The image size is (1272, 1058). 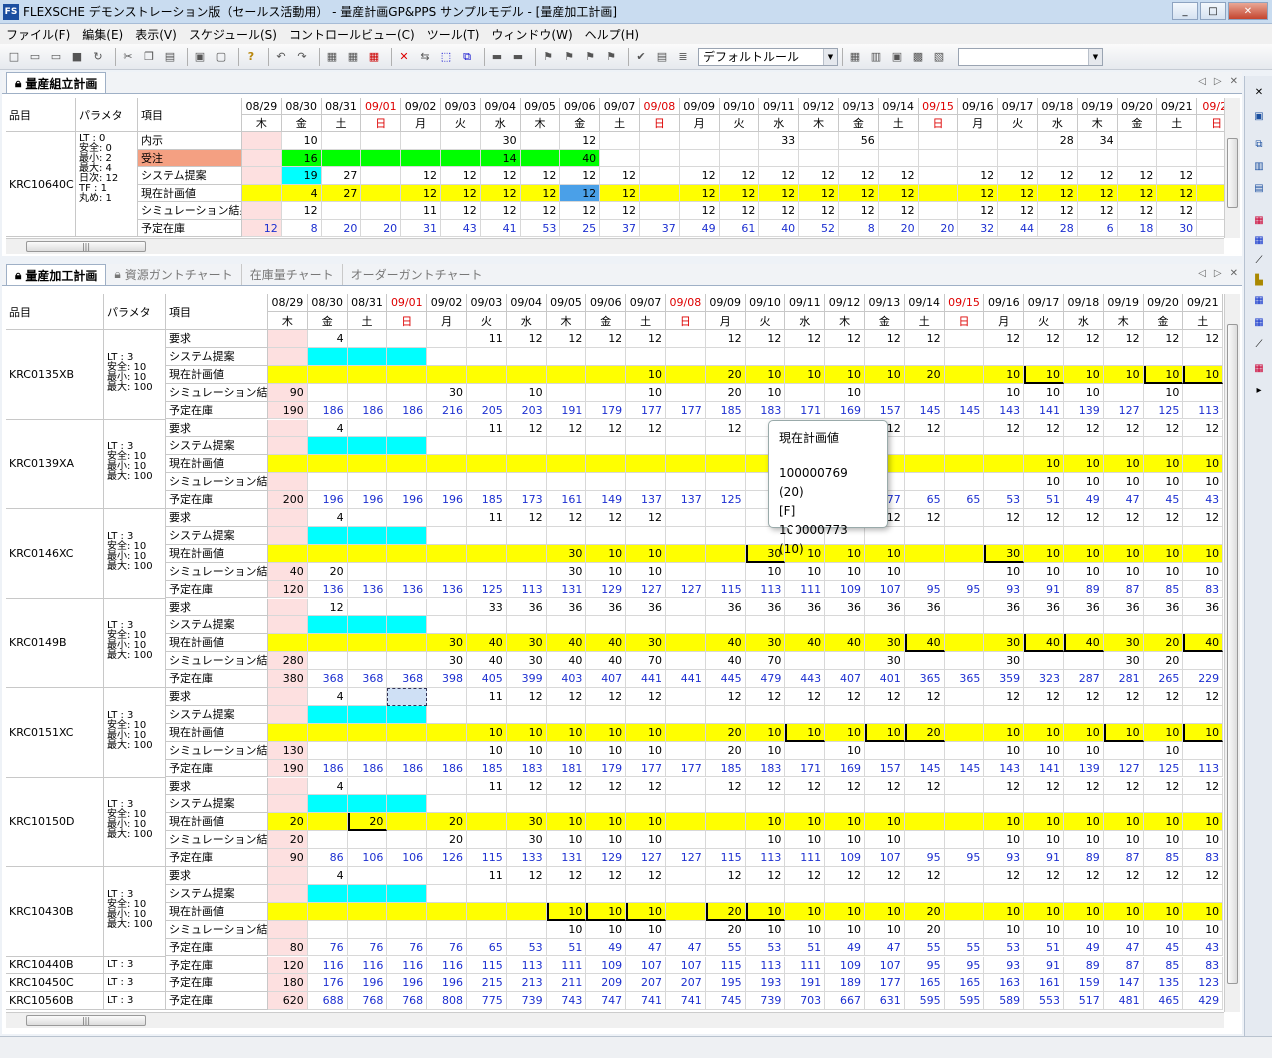 I want to click on grid-cell: 90, so click(x=288, y=392).